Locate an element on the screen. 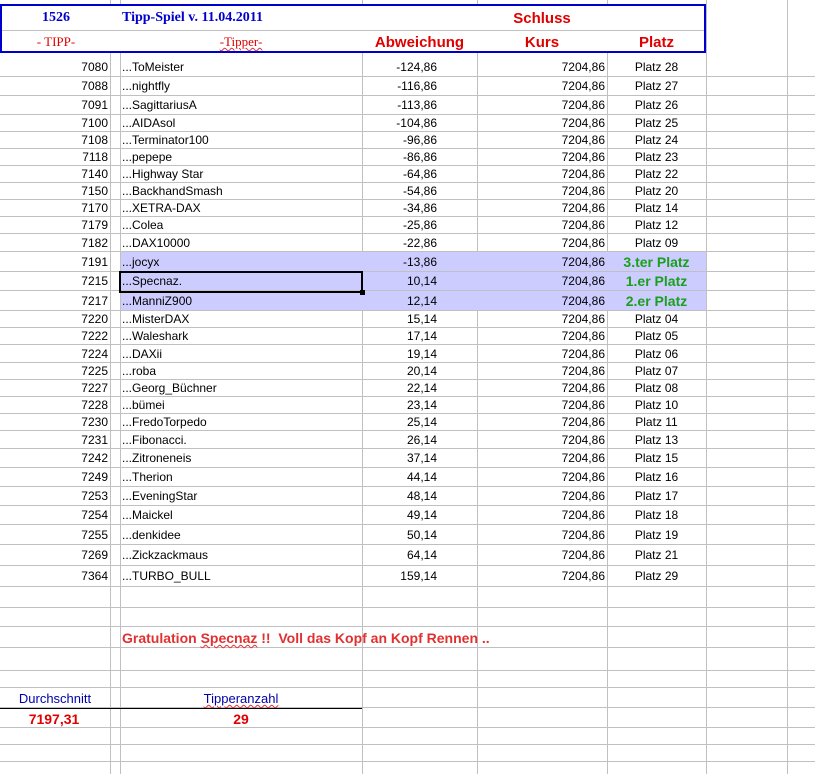 The width and height of the screenshot is (815, 774). cell-platz: Platz 07 is located at coordinates (656, 371).